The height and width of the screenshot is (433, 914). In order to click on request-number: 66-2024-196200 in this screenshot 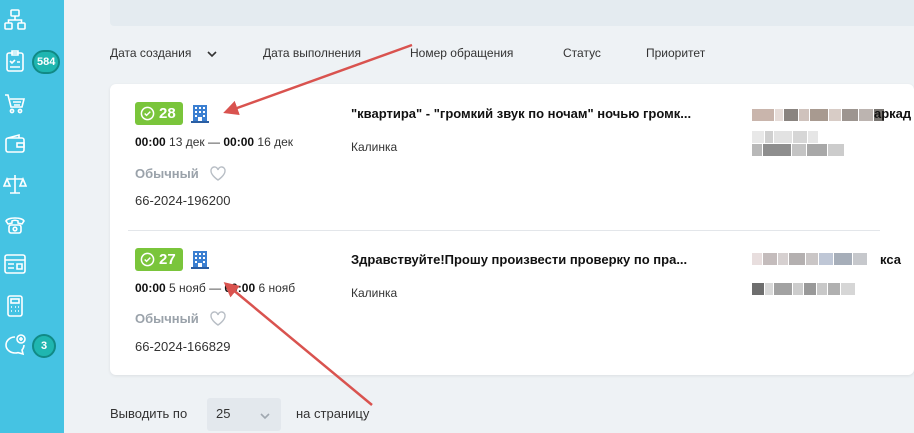, I will do `click(182, 200)`.